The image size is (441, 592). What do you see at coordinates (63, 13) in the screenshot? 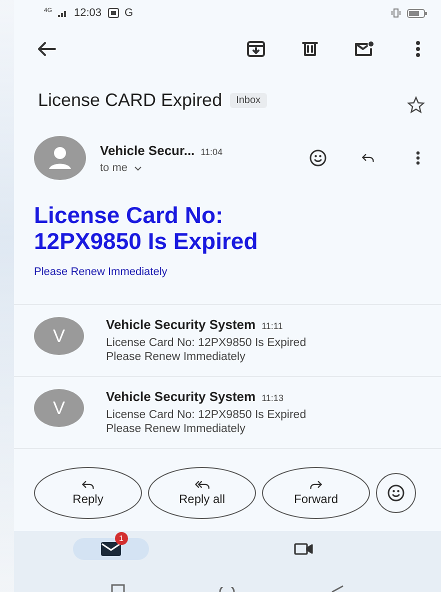
I see `signal-icon` at bounding box center [63, 13].